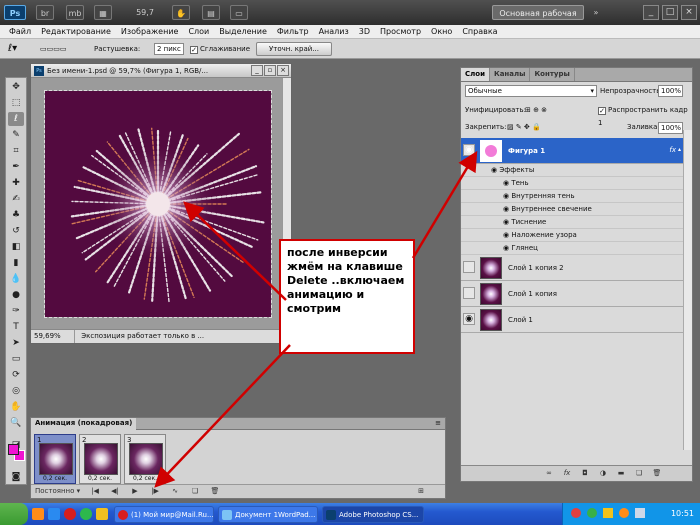 This screenshot has height=525, width=700. I want to click on menu-select: Выделение, so click(243, 31).